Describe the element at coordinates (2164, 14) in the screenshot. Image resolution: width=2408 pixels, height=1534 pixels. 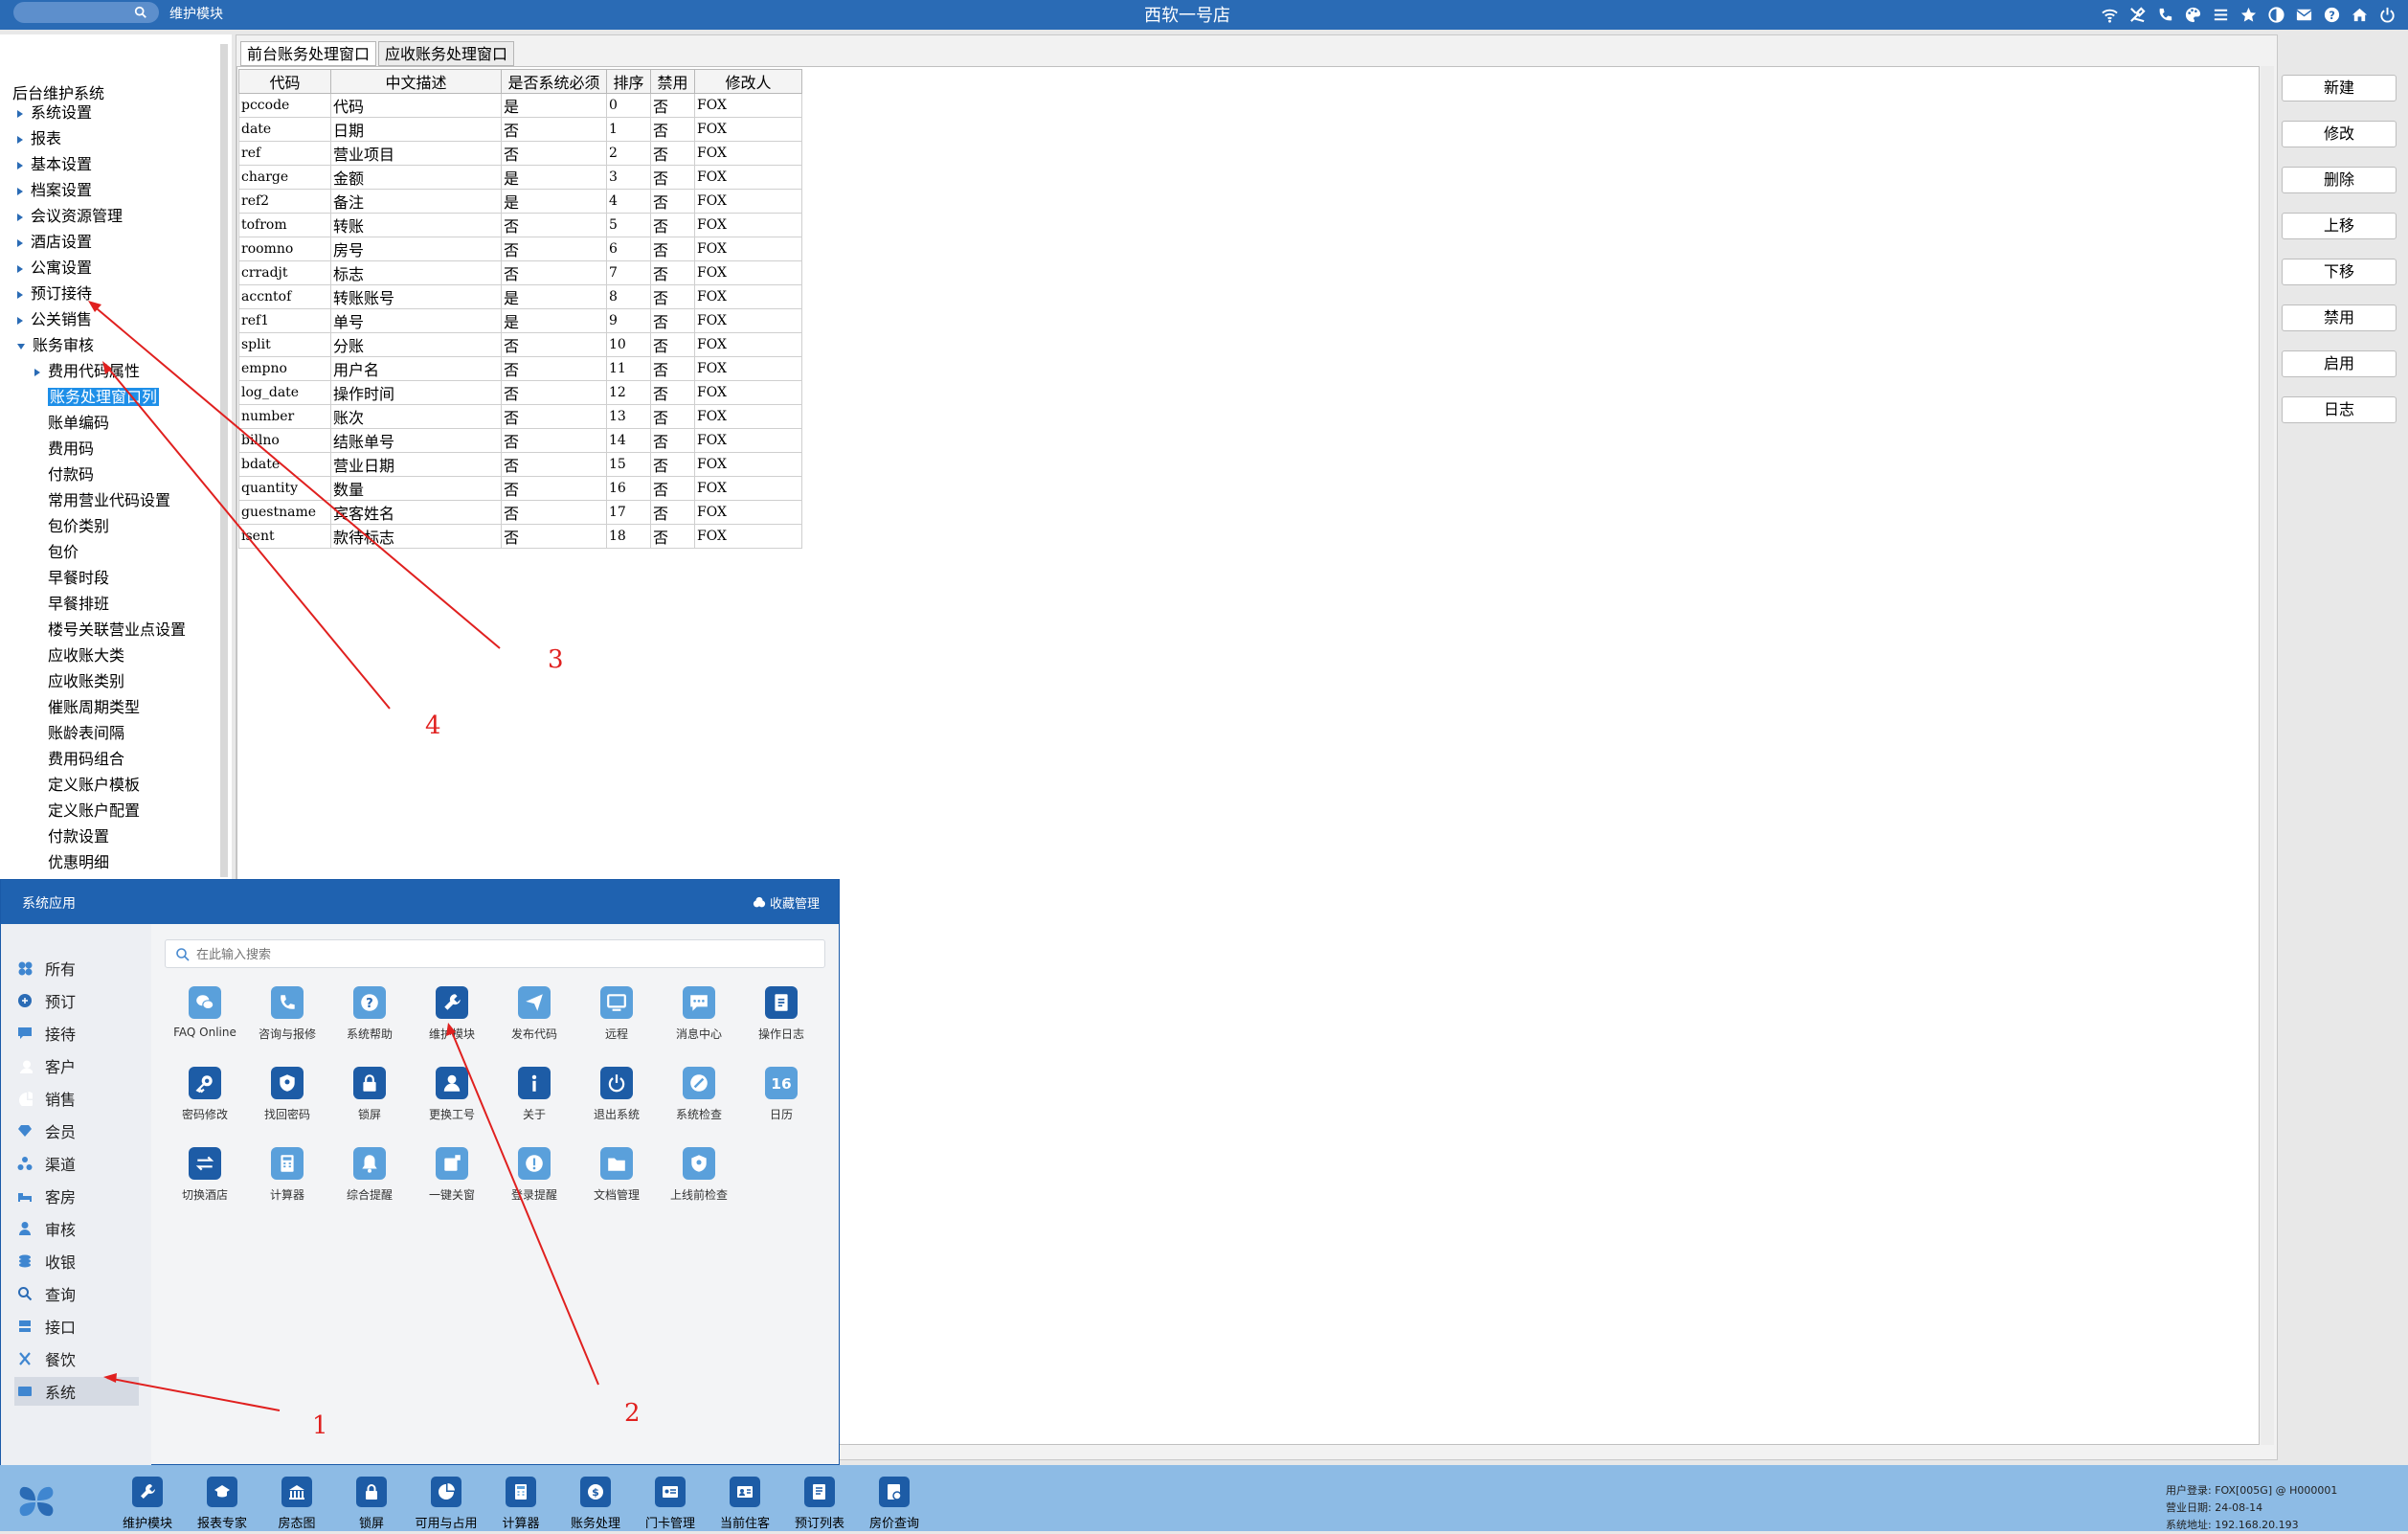
I see `phone-button` at that location.